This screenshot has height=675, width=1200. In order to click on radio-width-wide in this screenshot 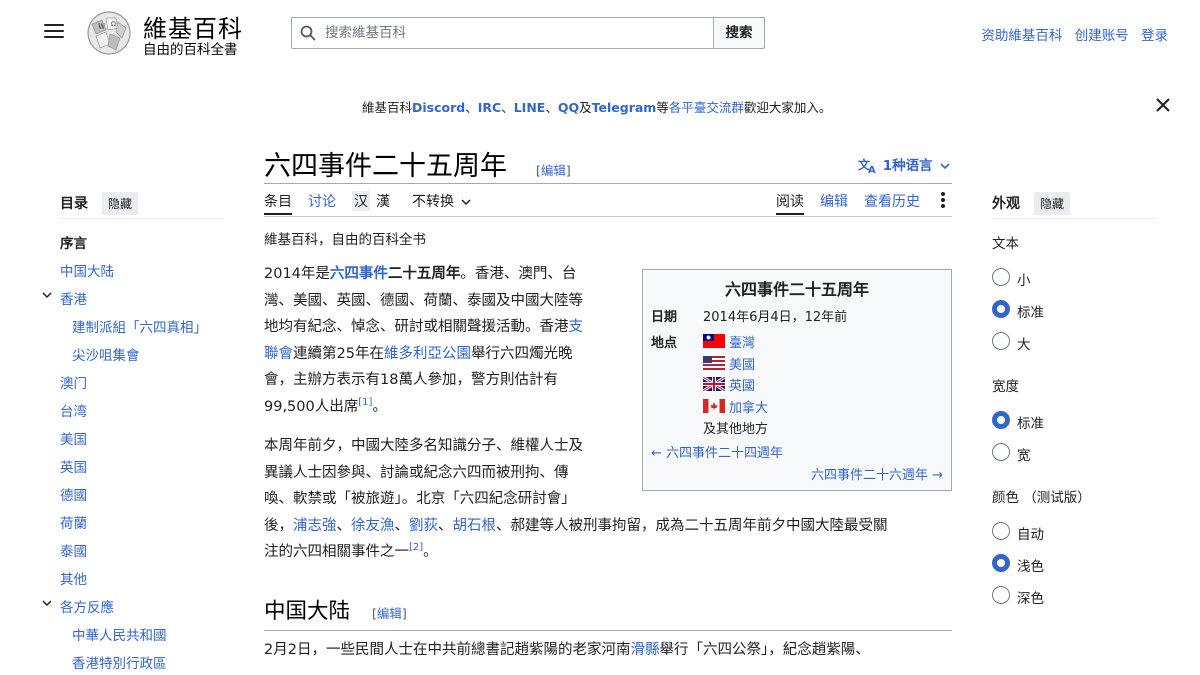, I will do `click(1001, 452)`.